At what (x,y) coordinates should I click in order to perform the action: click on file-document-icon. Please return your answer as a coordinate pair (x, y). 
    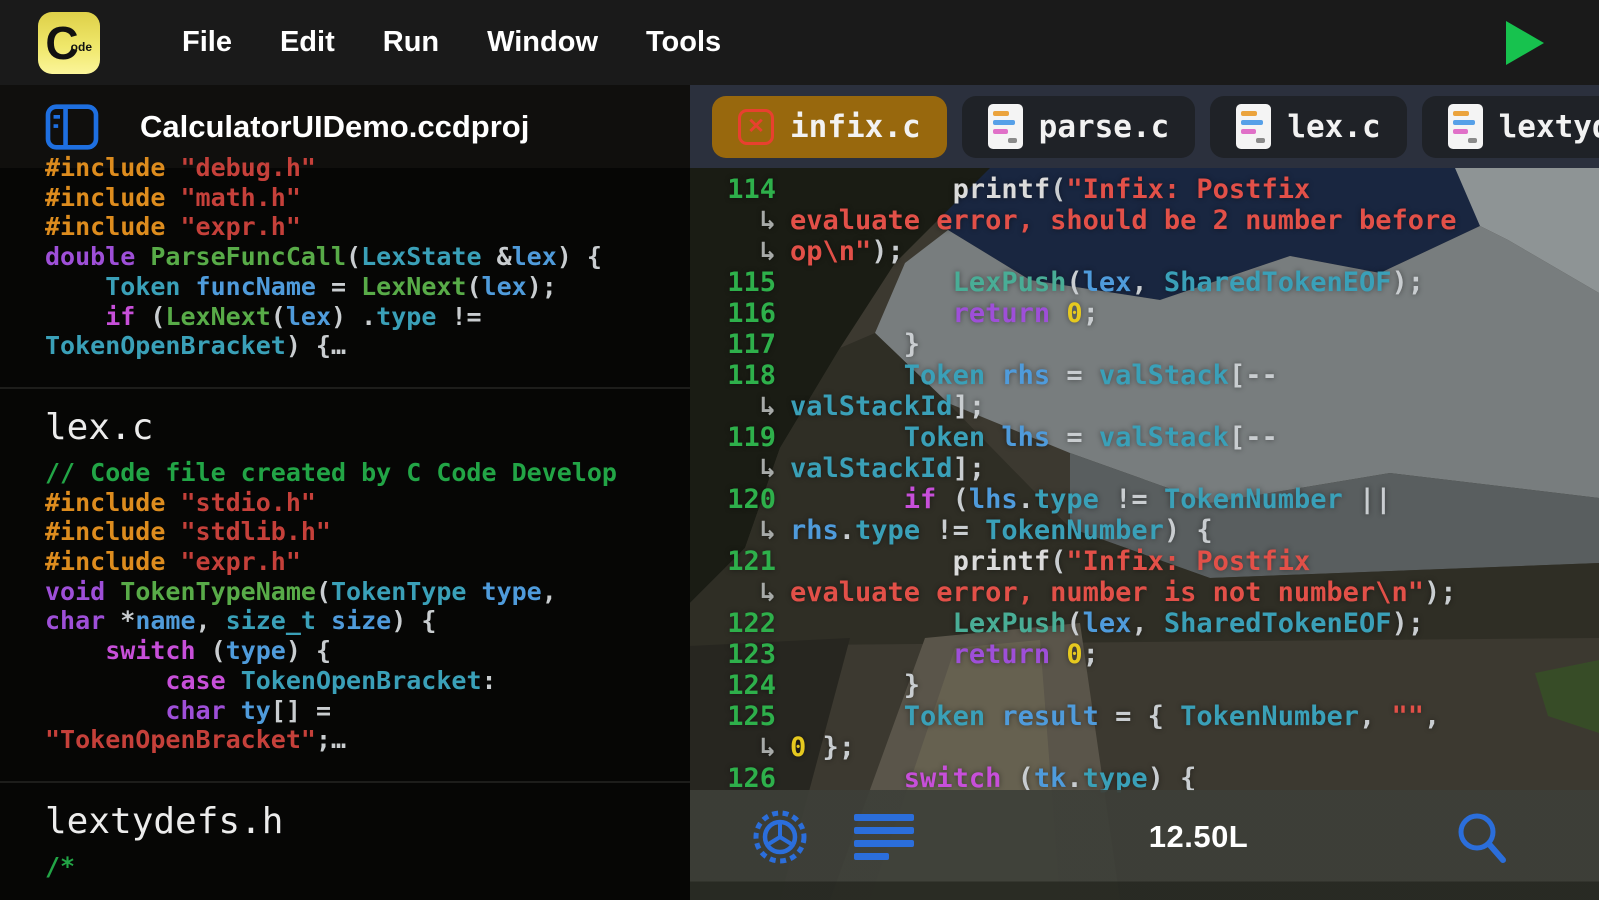
    Looking at the image, I should click on (1465, 126).